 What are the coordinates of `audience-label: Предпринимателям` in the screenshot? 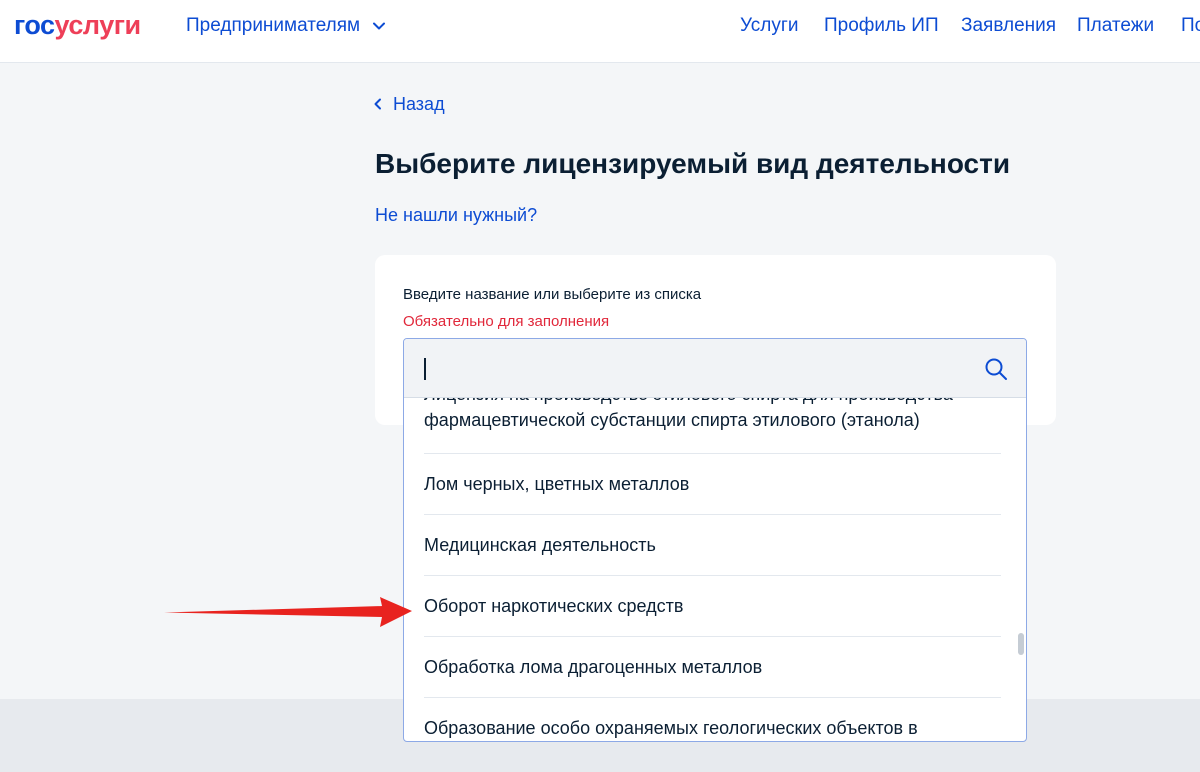 It's located at (273, 25).